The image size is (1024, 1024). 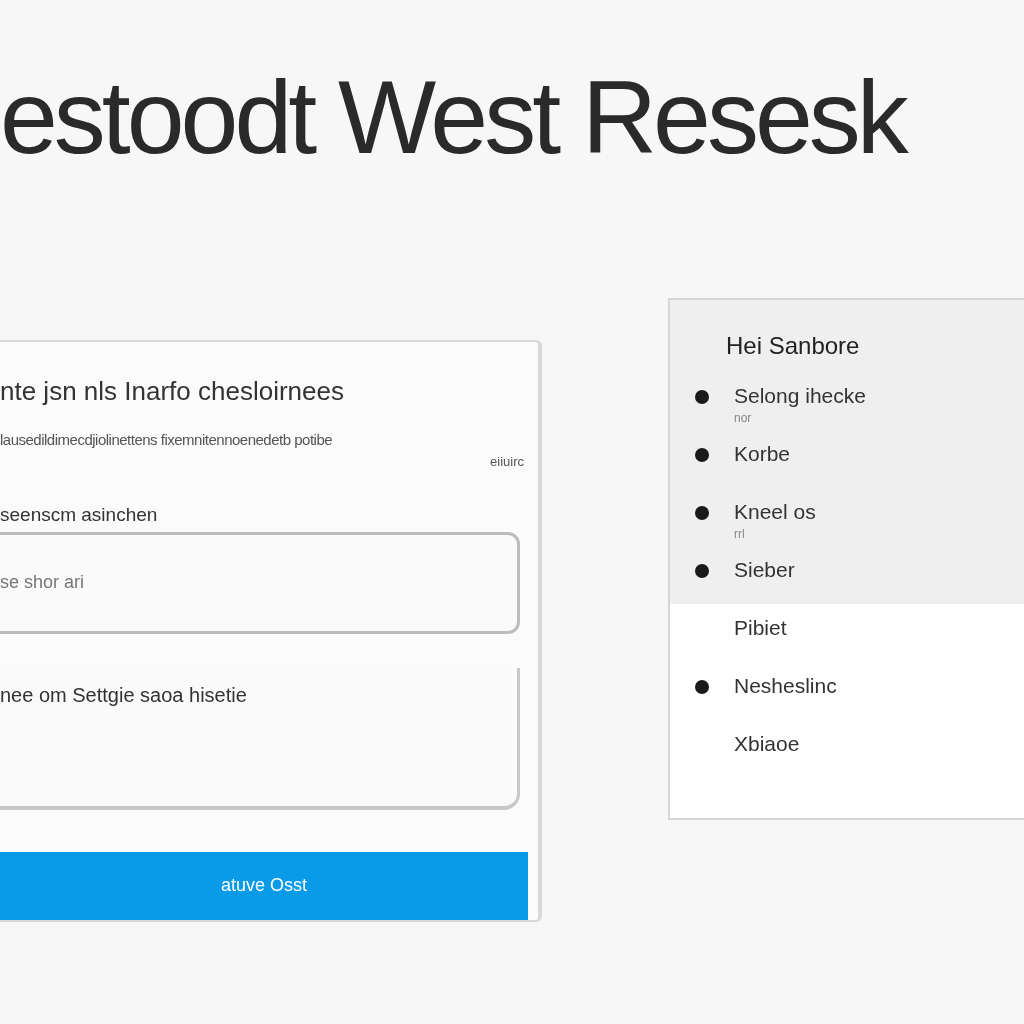 What do you see at coordinates (260, 582) in the screenshot?
I see `input-field: se shor ari` at bounding box center [260, 582].